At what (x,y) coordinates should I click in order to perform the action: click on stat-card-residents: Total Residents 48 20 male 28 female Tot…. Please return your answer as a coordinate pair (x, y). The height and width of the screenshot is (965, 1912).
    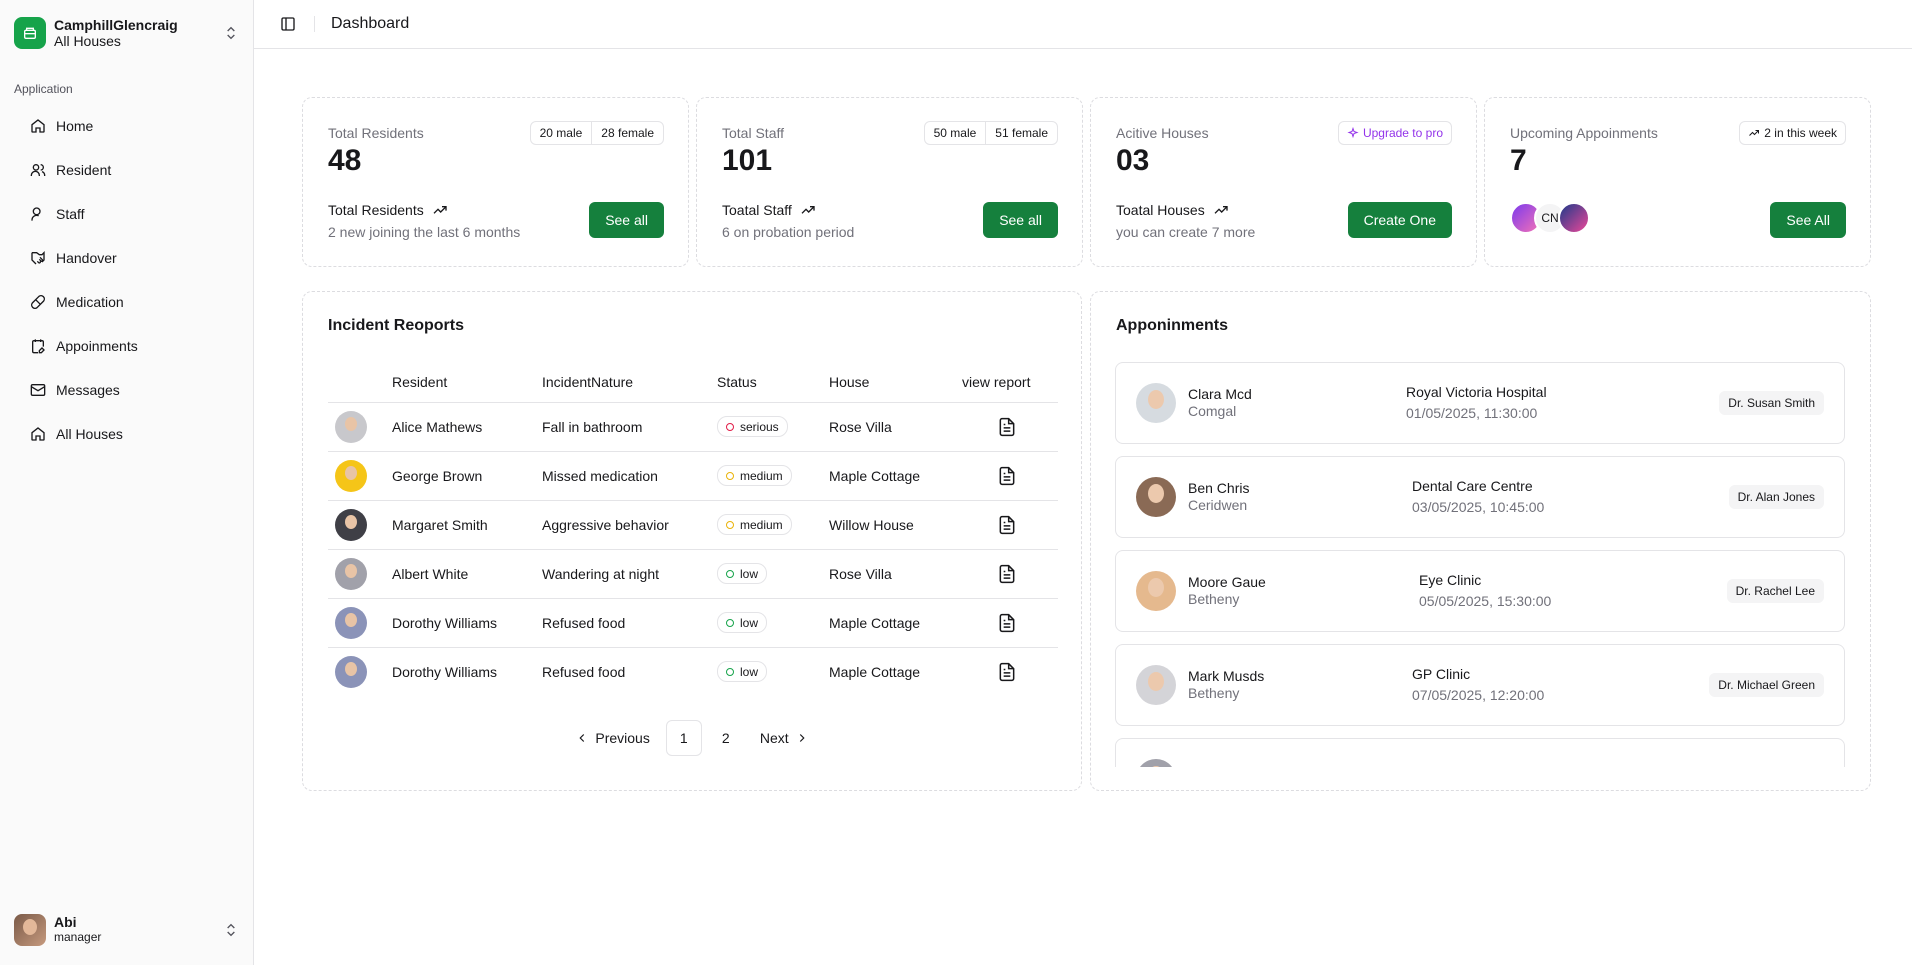
    Looking at the image, I should click on (495, 182).